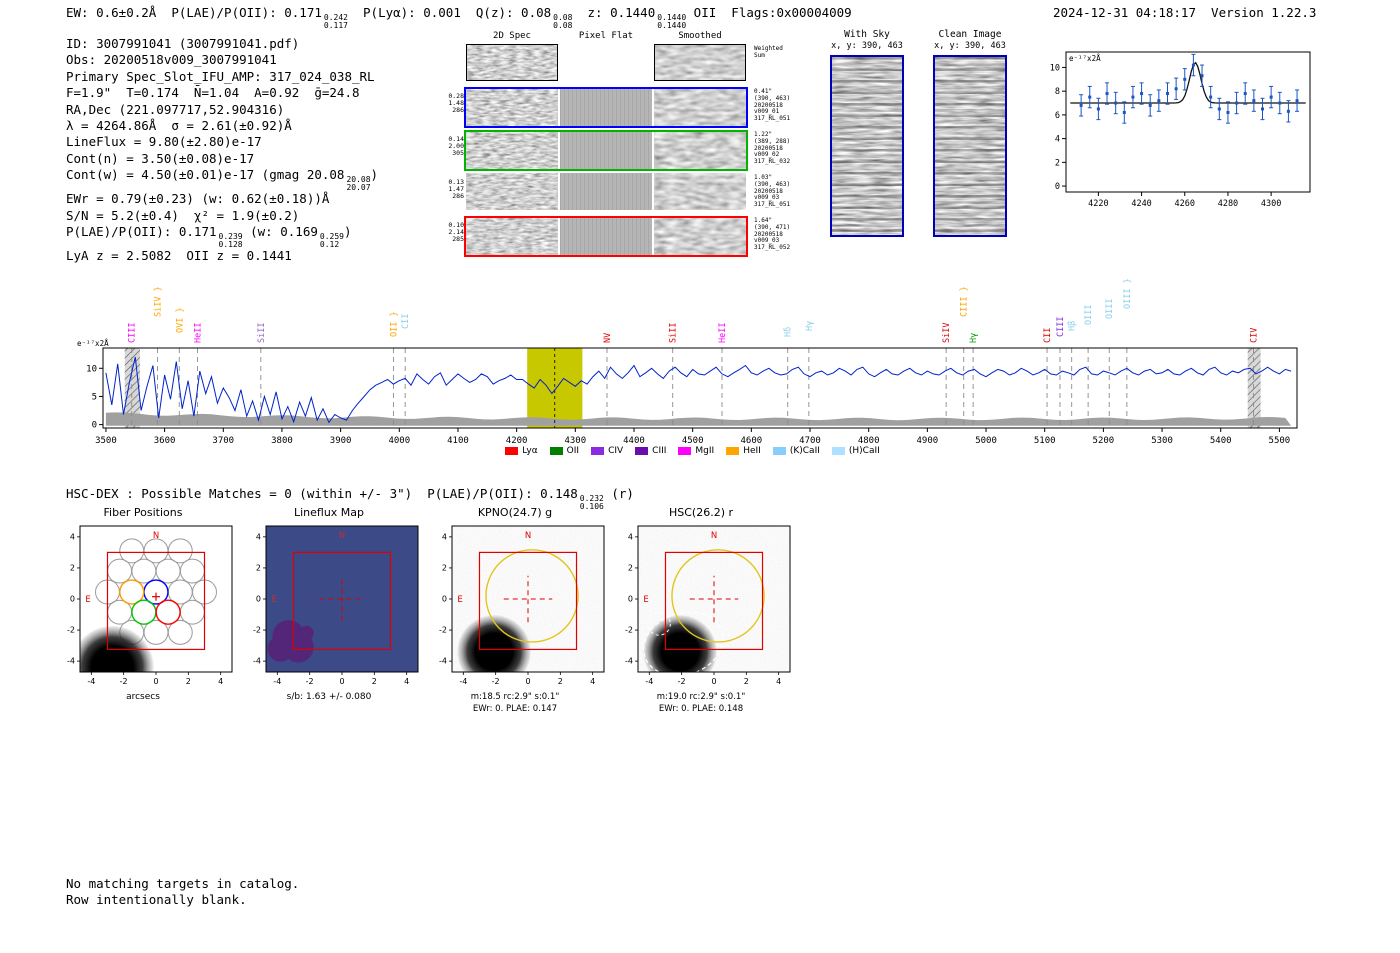  I want to click on with-sky-image, so click(867, 146).